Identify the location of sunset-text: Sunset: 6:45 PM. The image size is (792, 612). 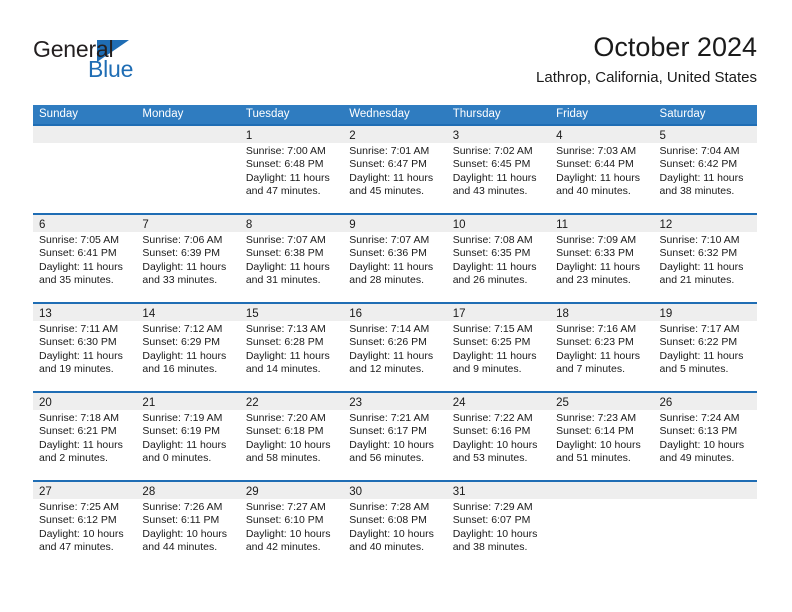
(491, 164).